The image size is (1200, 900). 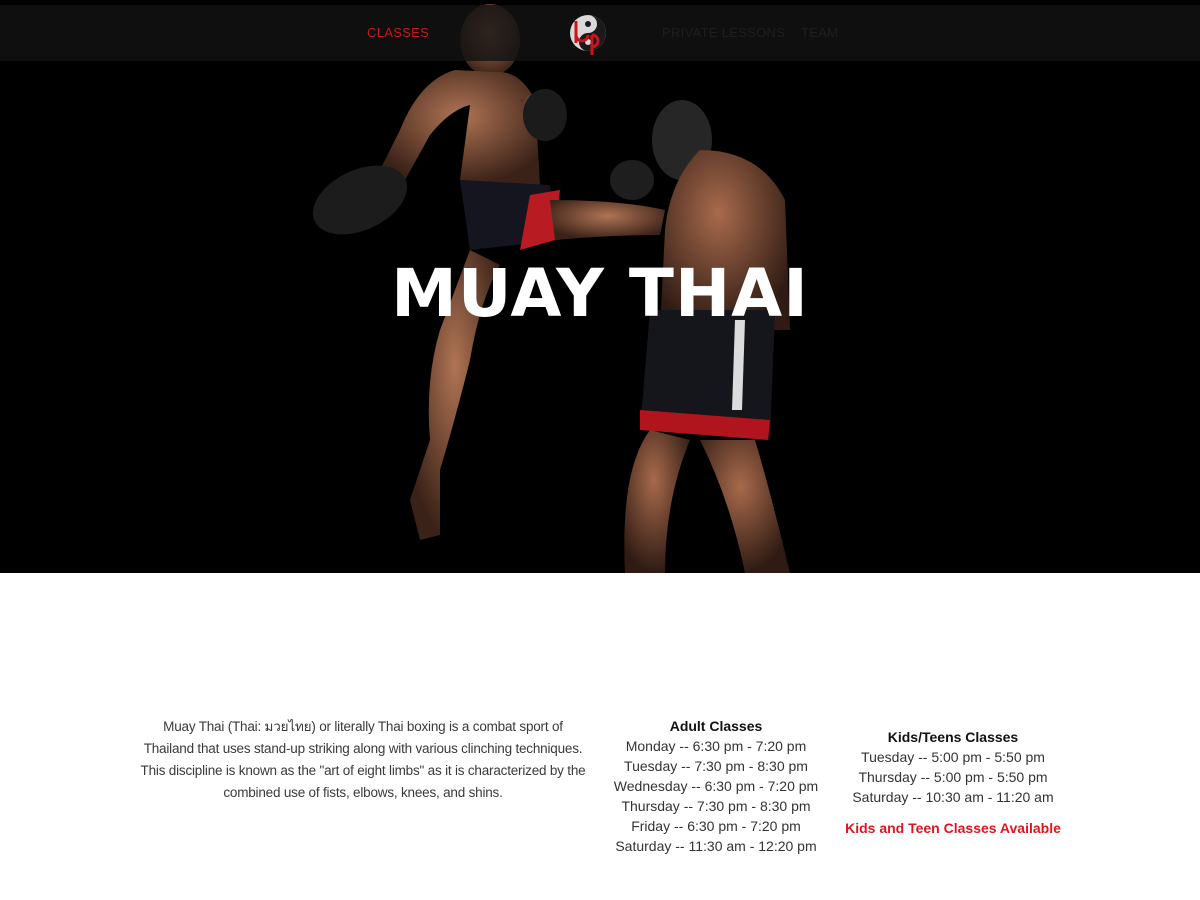 What do you see at coordinates (953, 737) in the screenshot?
I see `kids-classes-heading: Kids/Teens Classes` at bounding box center [953, 737].